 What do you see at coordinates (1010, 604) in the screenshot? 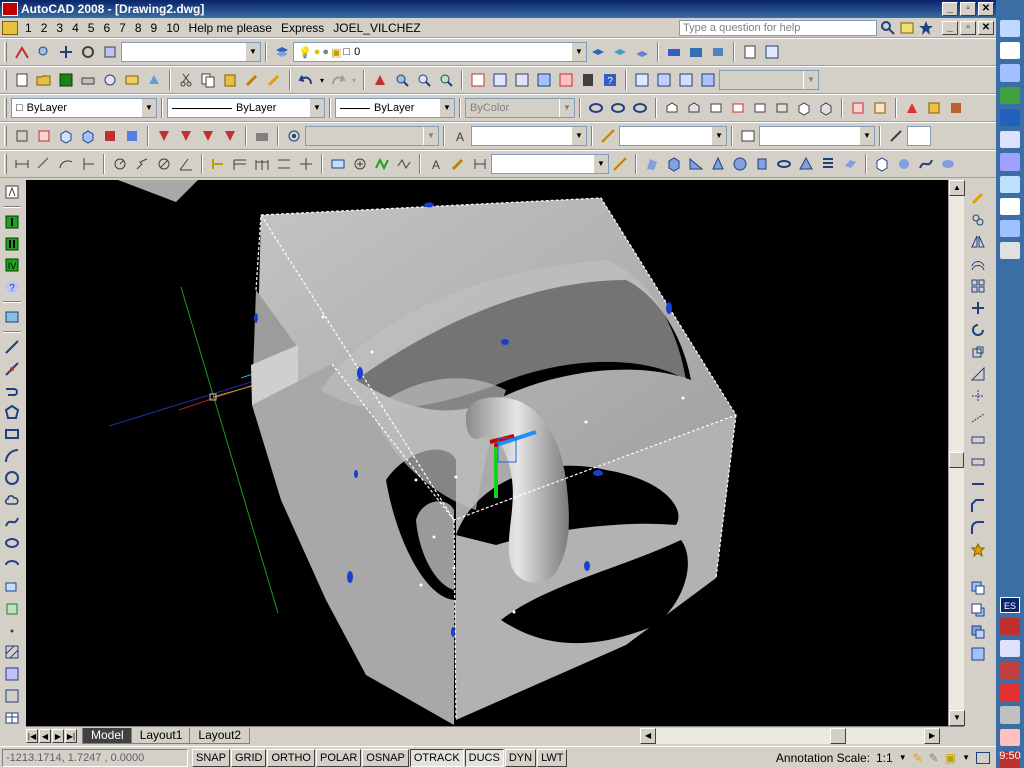
I see `language-indicator: ES` at bounding box center [1010, 604].